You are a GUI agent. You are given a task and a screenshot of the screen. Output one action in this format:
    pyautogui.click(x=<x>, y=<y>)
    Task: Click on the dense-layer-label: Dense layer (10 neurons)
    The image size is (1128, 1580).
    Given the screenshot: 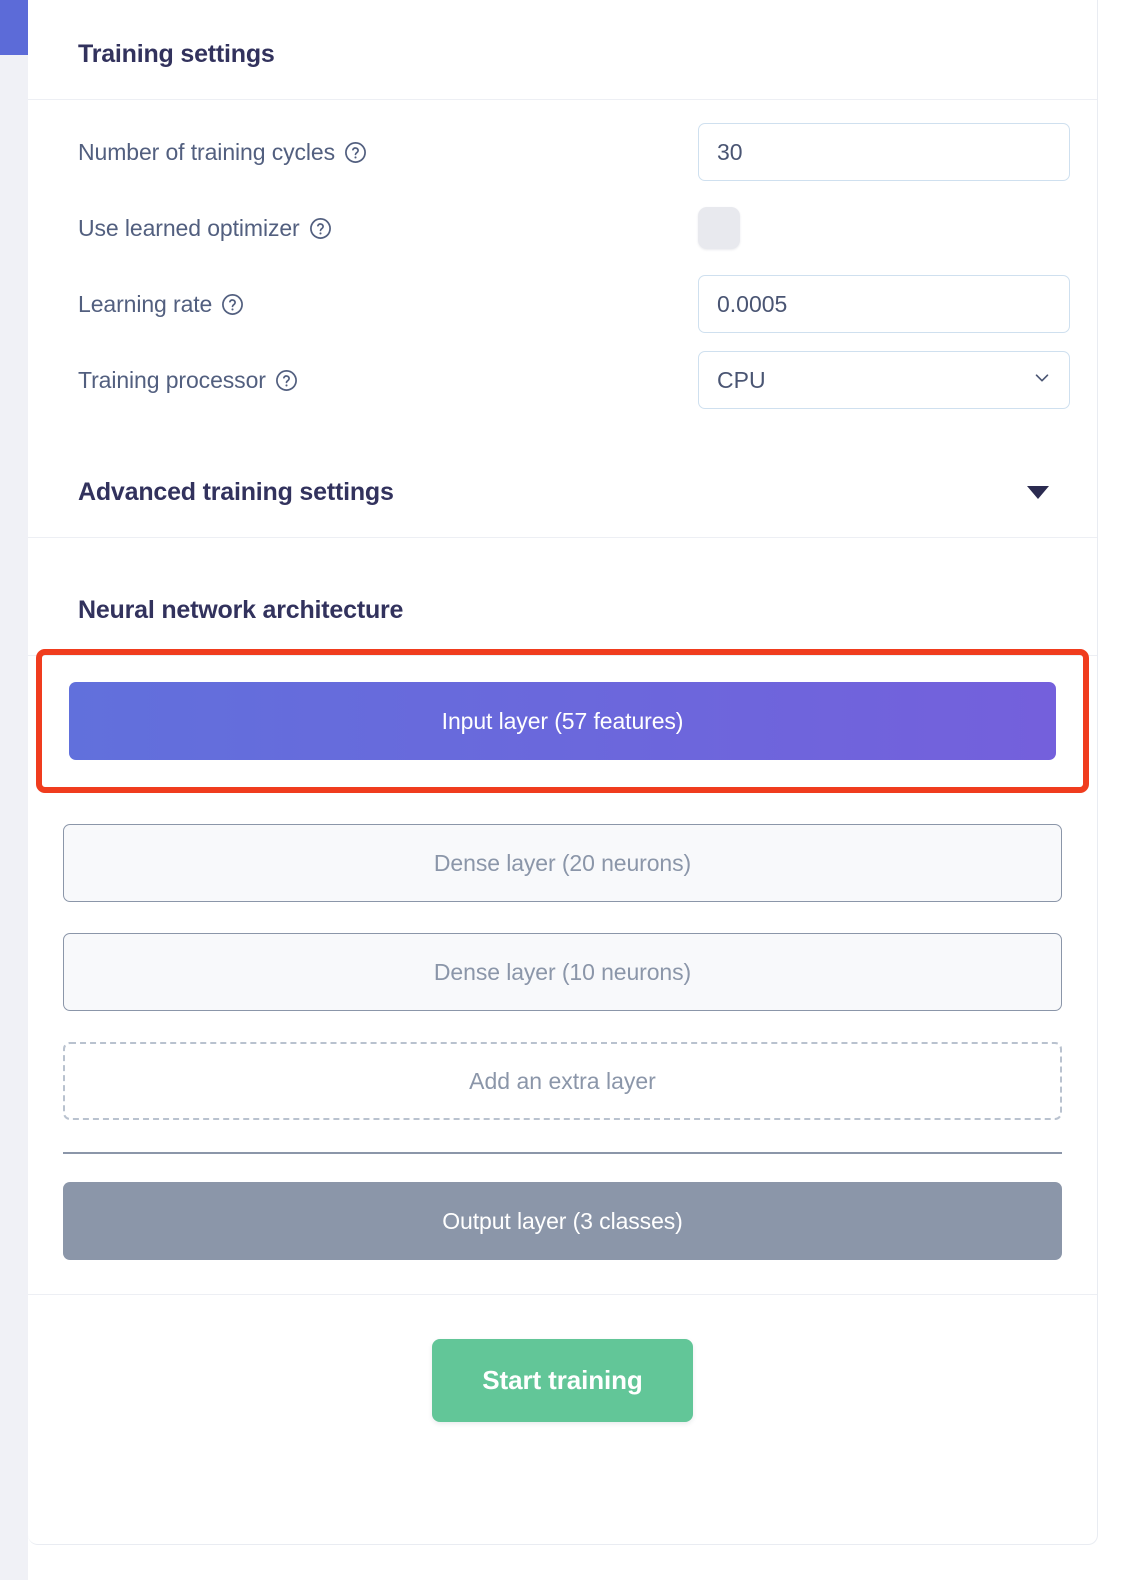 What is the action you would take?
    pyautogui.click(x=562, y=971)
    